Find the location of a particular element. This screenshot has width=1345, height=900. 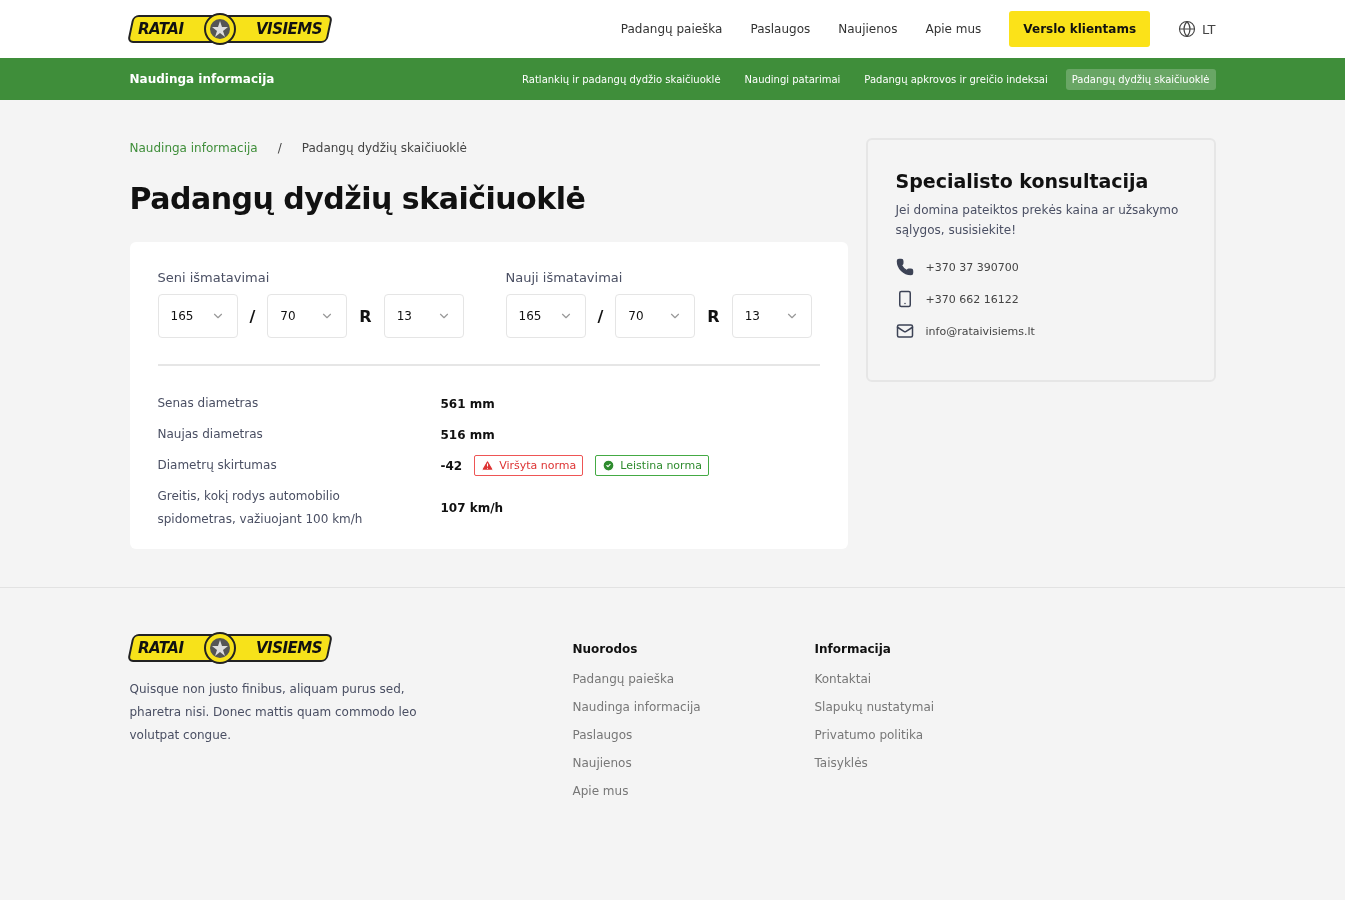

breadcrumb-link: Naudinga informacija is located at coordinates (193, 148).